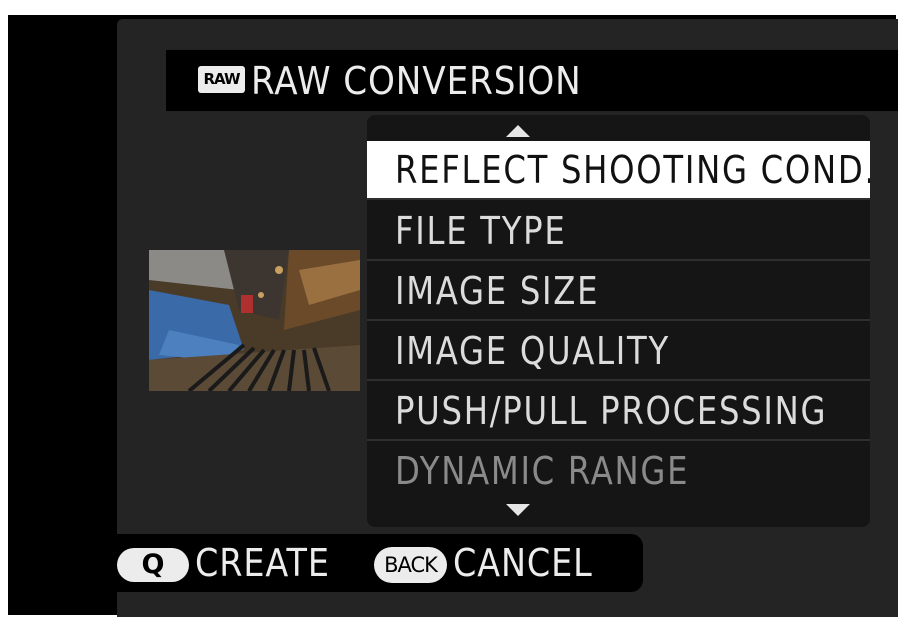 This screenshot has width=898, height=617. I want to click on menu-item-label: REFLECT SHOOTING COND., so click(632, 170).